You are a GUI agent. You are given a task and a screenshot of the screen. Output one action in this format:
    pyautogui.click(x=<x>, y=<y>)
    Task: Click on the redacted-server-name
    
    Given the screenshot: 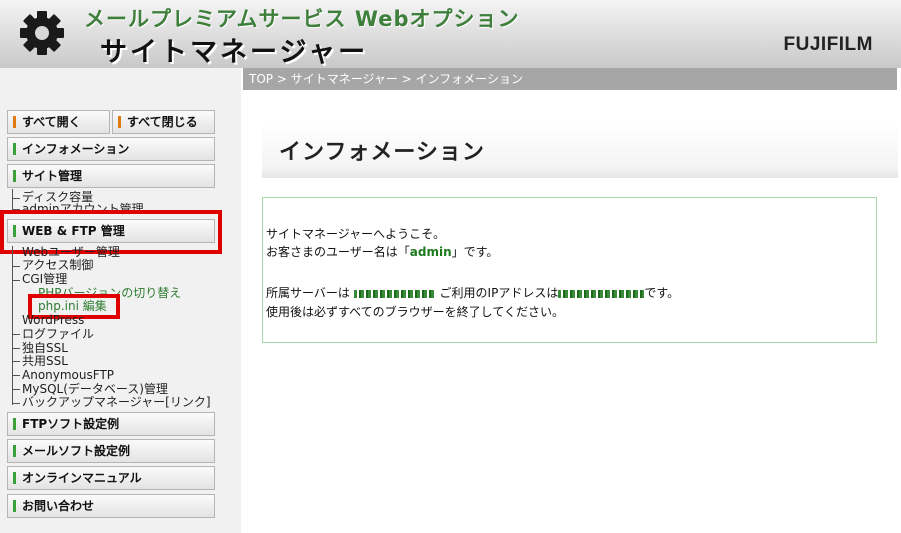 What is the action you would take?
    pyautogui.click(x=394, y=293)
    